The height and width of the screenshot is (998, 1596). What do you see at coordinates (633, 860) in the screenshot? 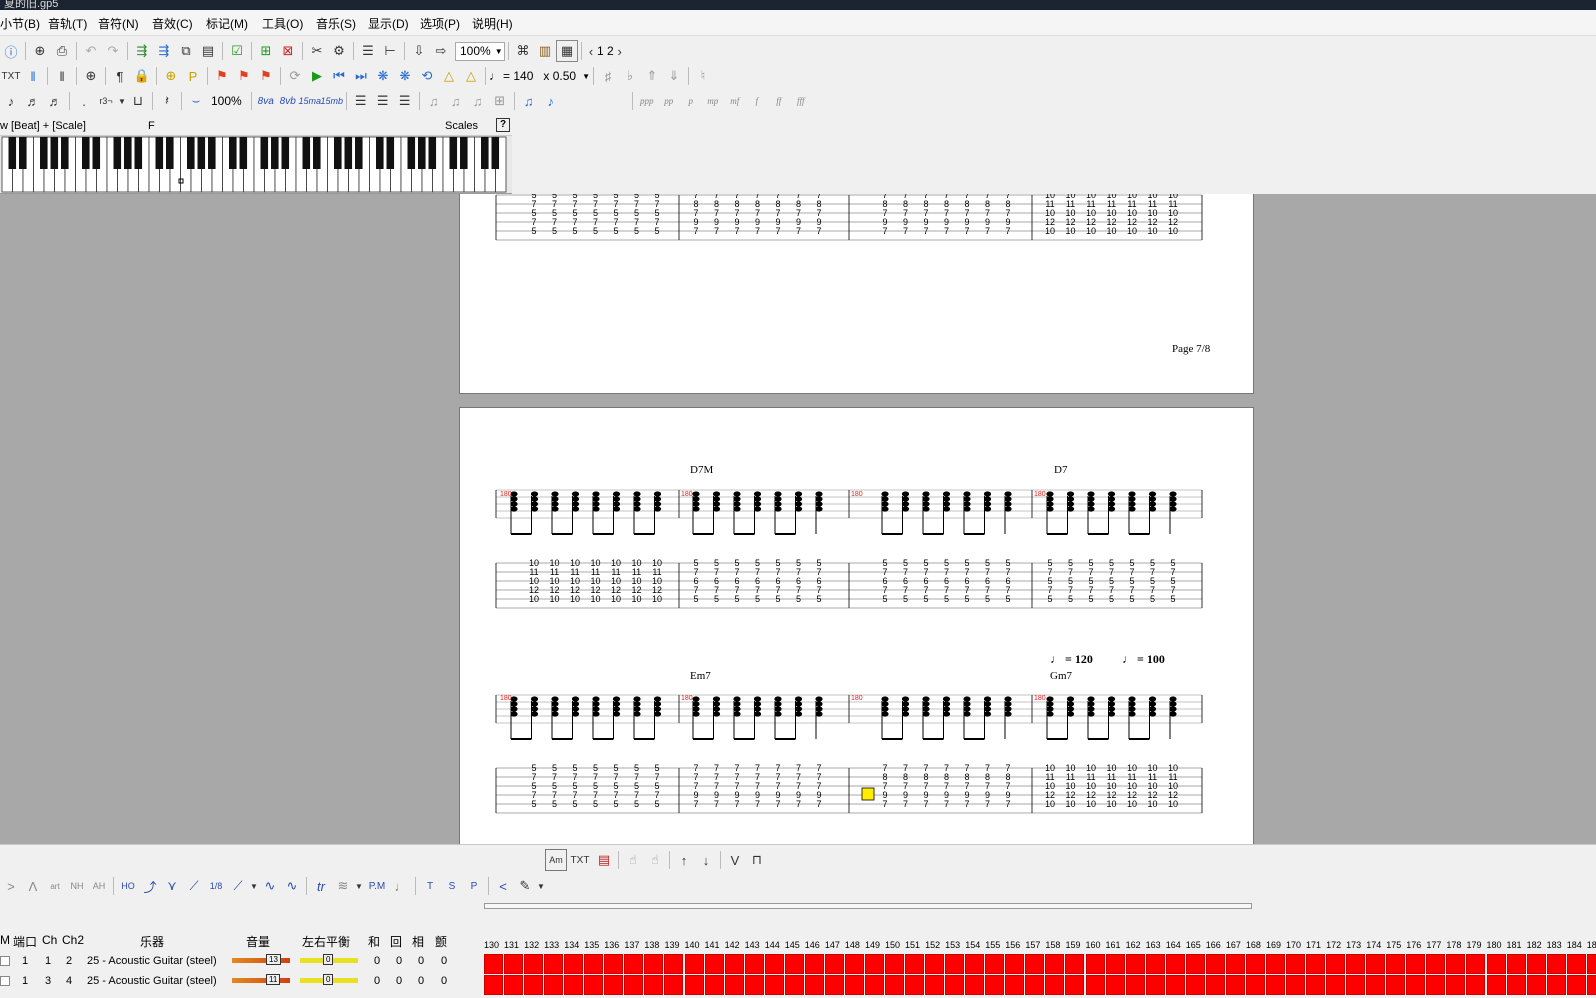
I see `hand-icon: ☝` at bounding box center [633, 860].